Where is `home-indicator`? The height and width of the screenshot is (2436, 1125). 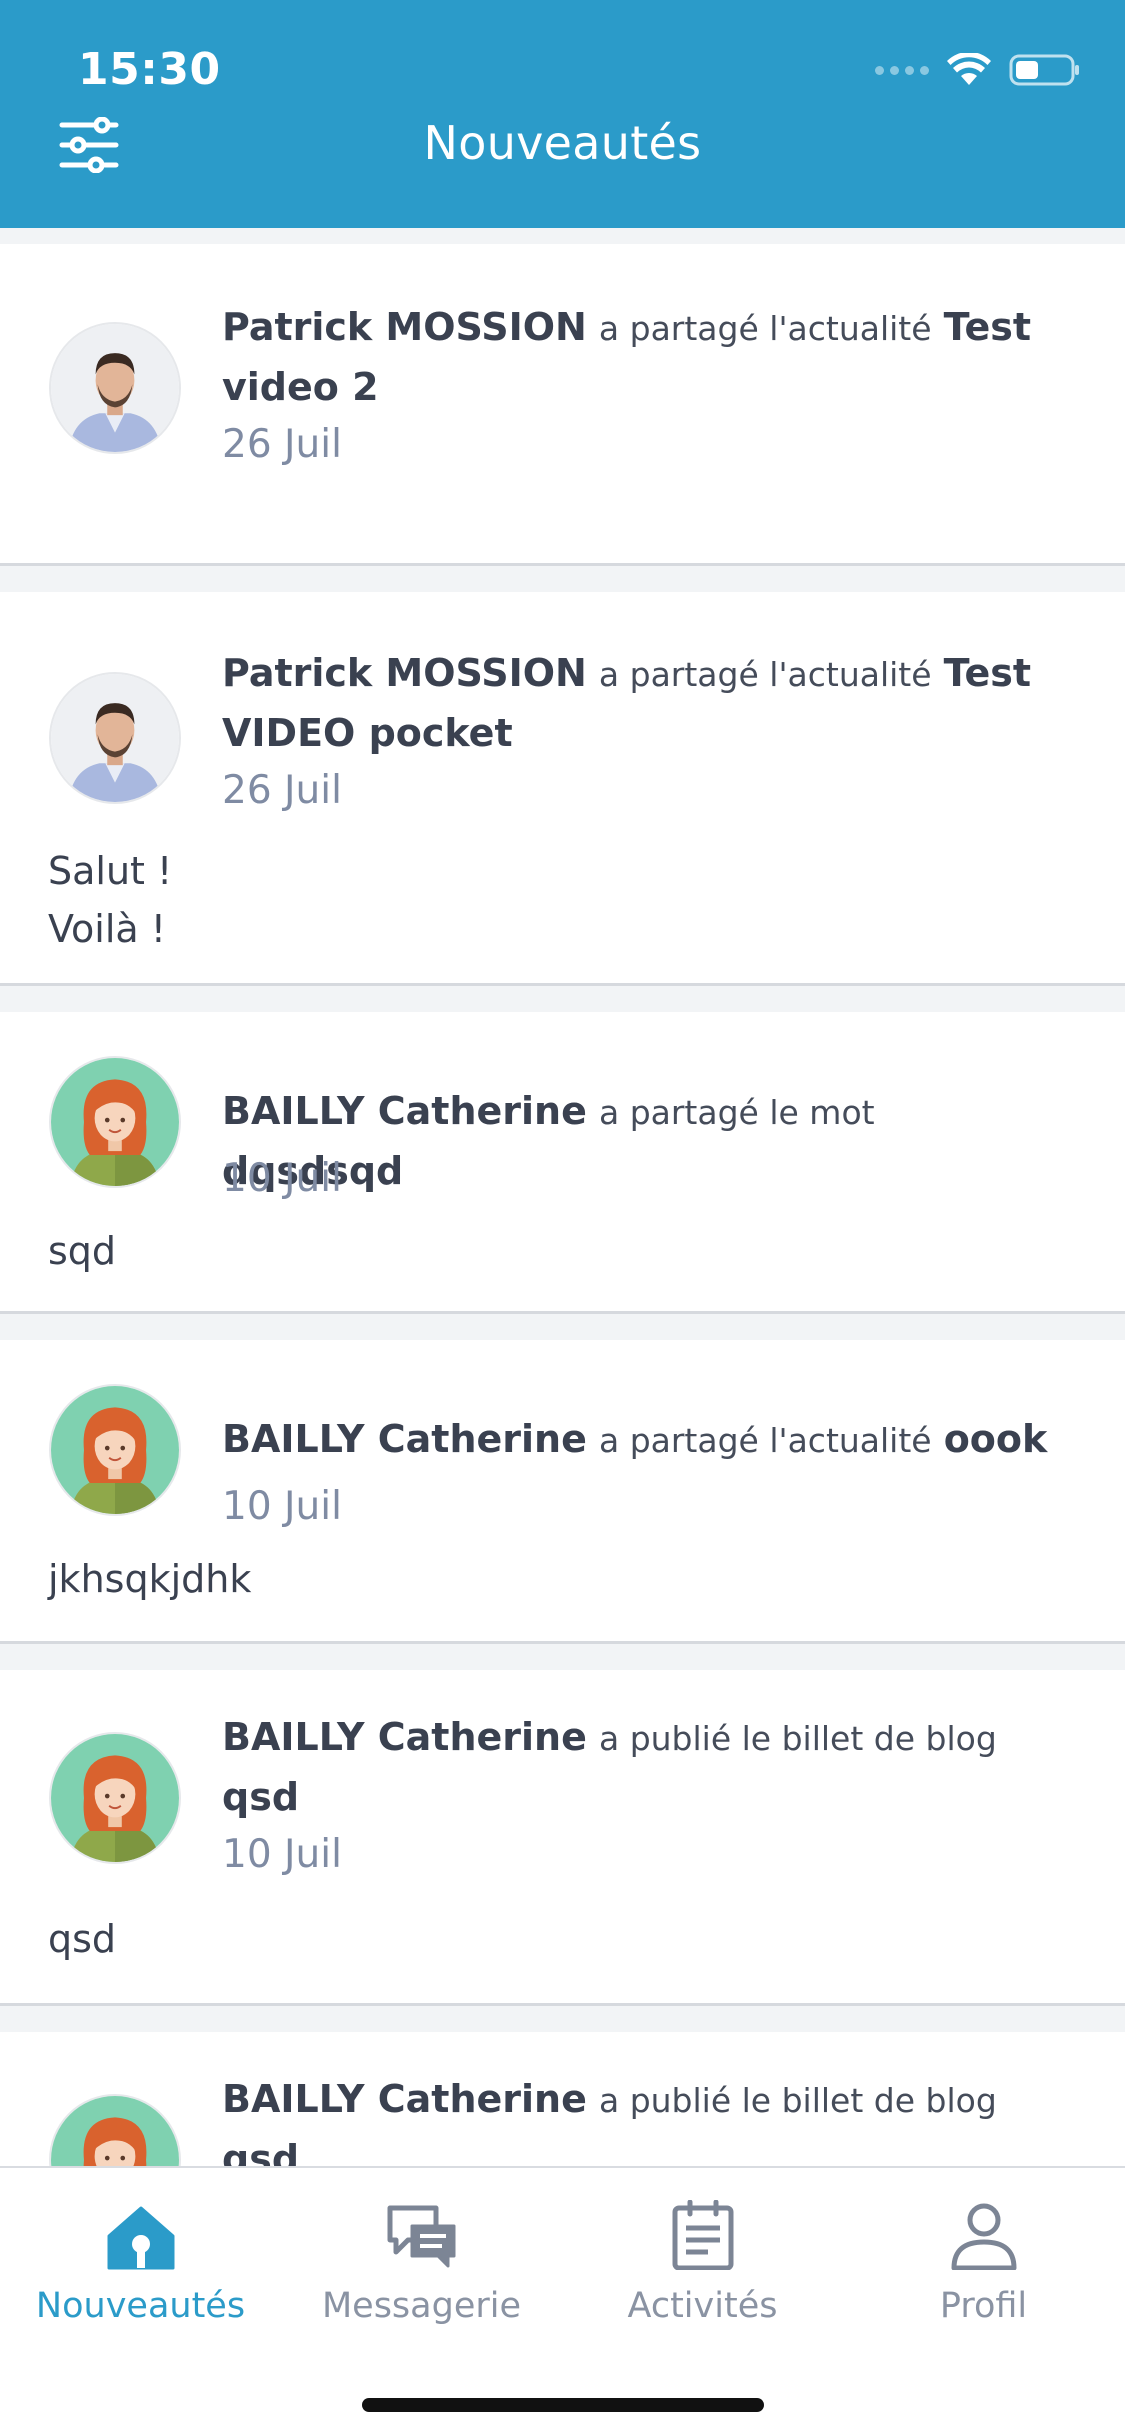 home-indicator is located at coordinates (563, 2405).